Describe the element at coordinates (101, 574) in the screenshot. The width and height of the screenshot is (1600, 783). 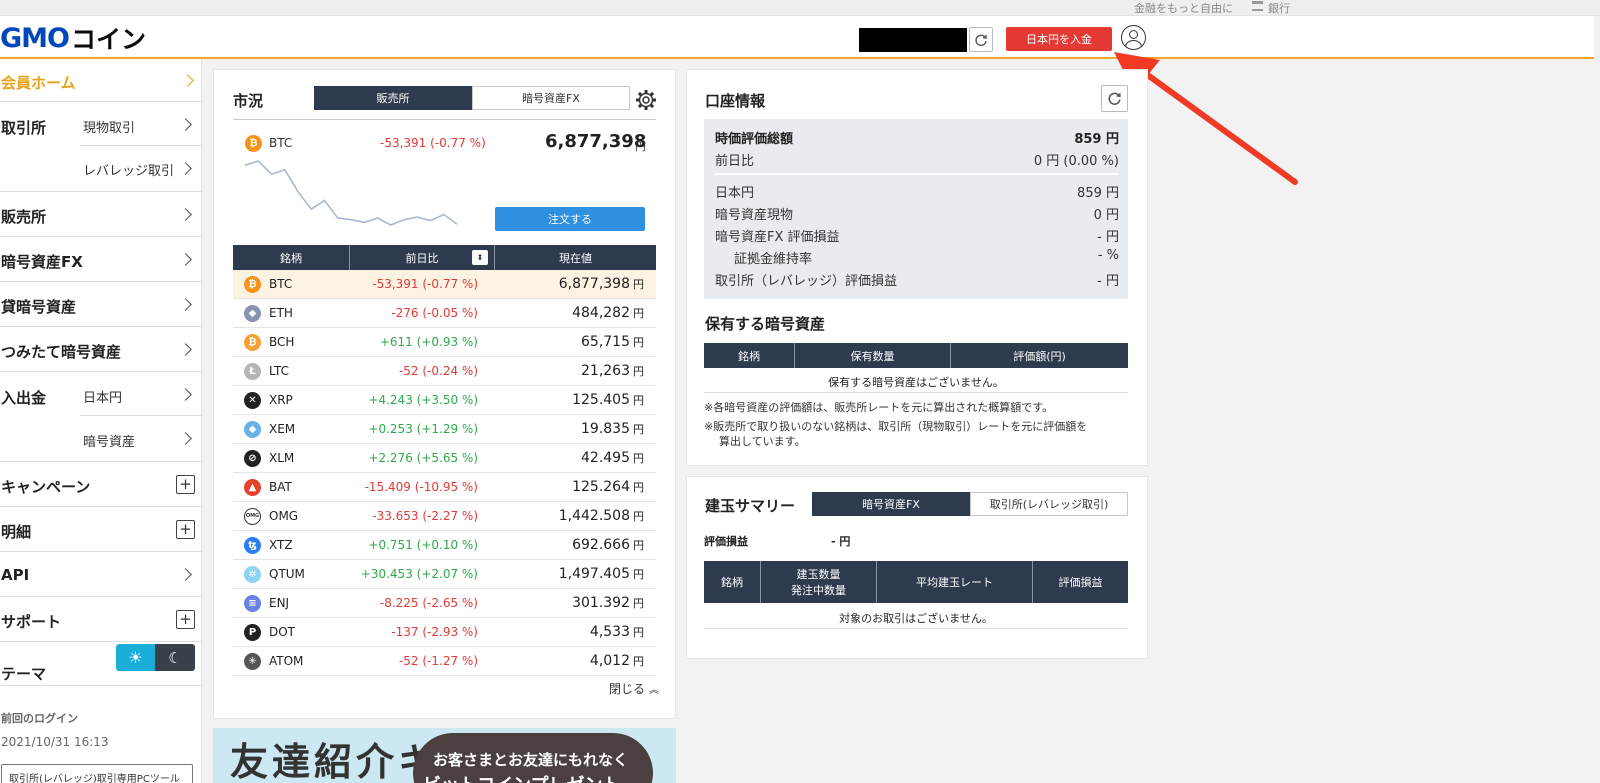
I see `sidebar-item-api: API` at that location.